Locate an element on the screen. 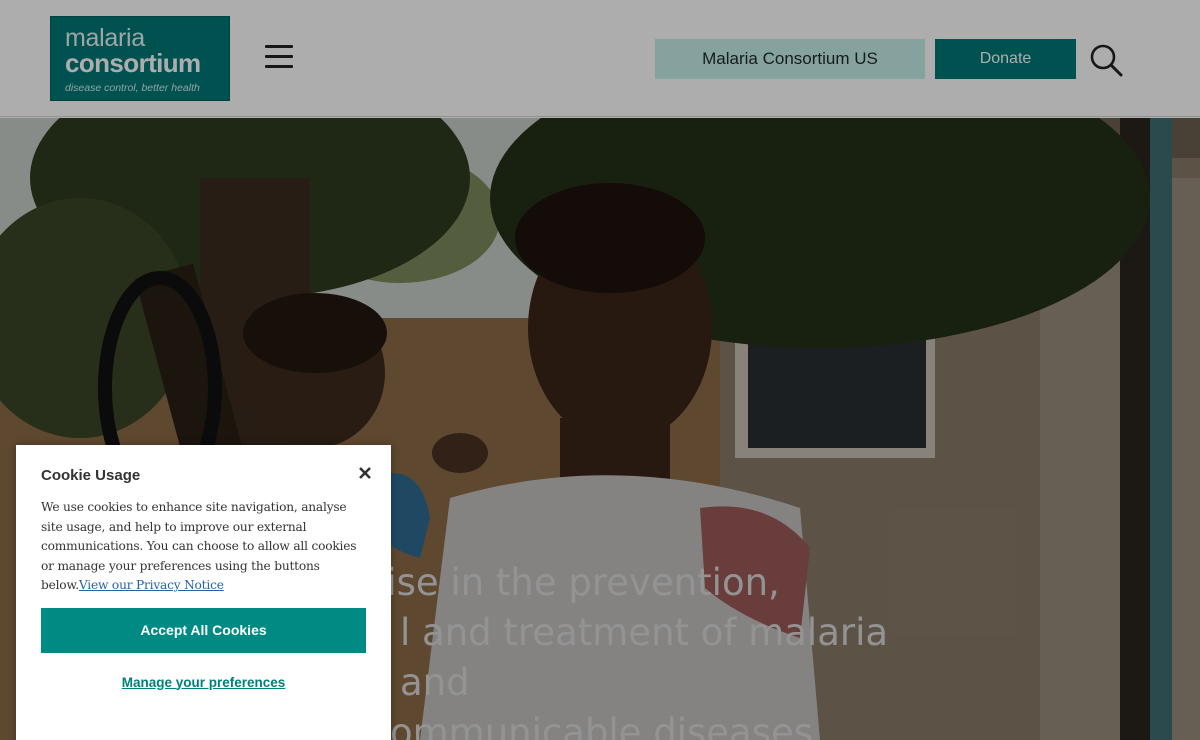  privacy-notice-link: View our Privacy Notice is located at coordinates (151, 585).